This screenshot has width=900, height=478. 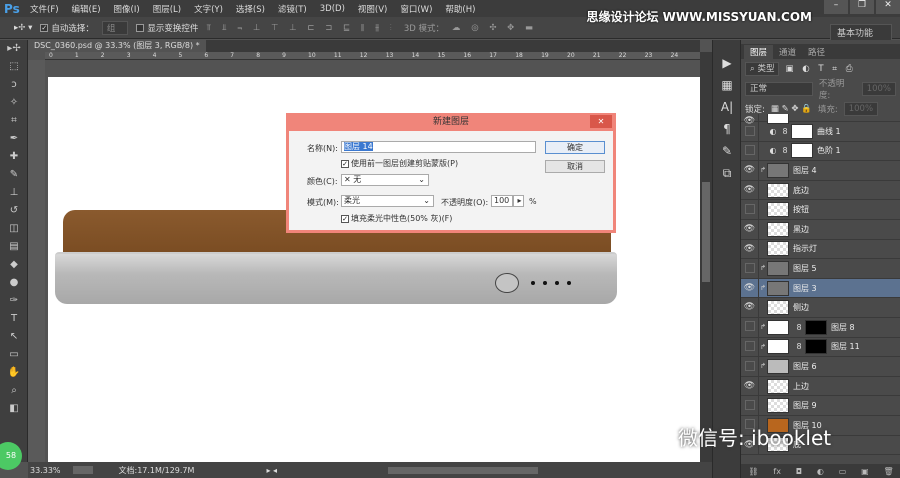 What do you see at coordinates (460, 9) in the screenshot?
I see `menu-item: 帮助(H)` at bounding box center [460, 9].